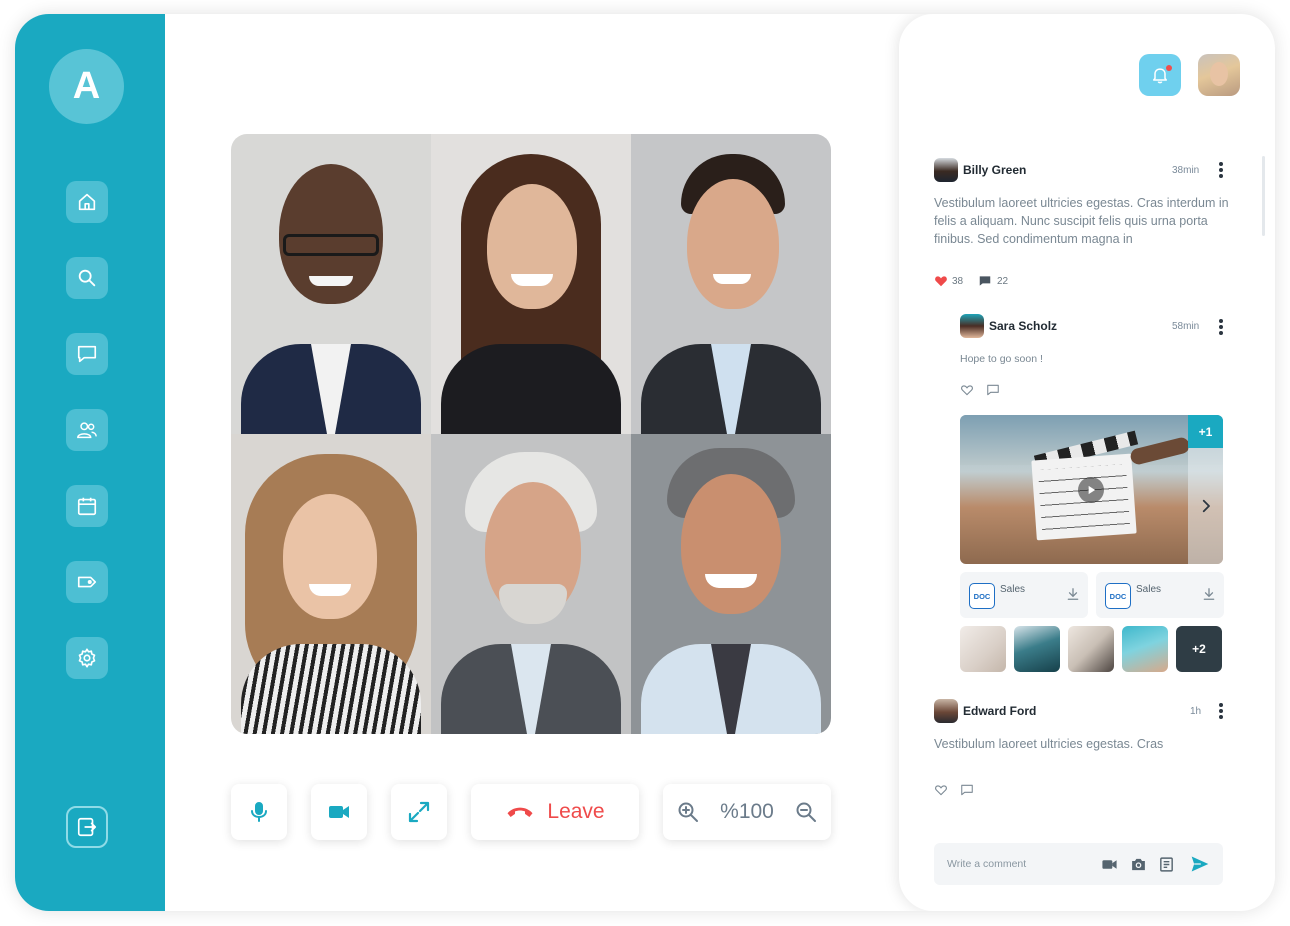  Describe the element at coordinates (1199, 649) in the screenshot. I see `more-images-badge: +2` at that location.